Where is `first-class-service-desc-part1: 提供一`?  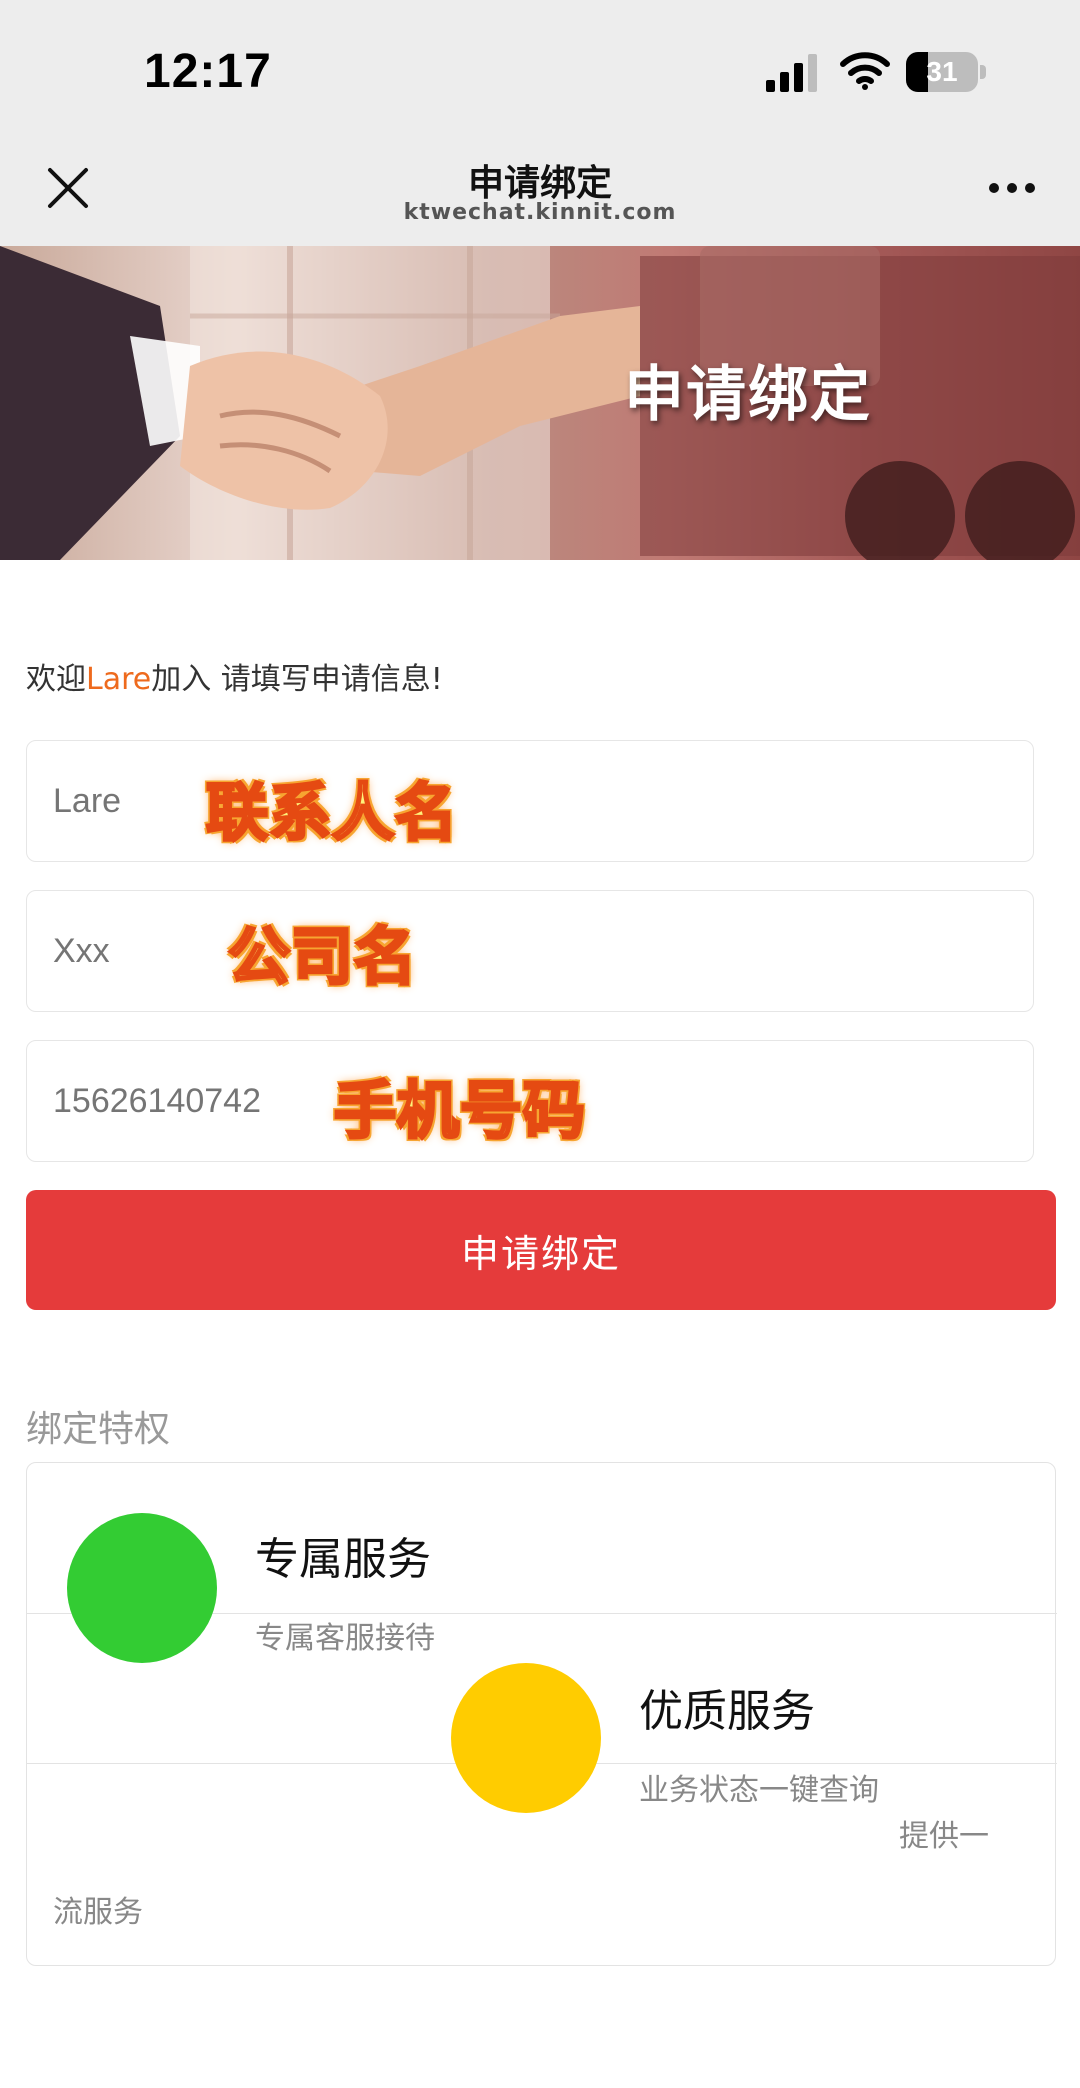
first-class-service-desc-part1: 提供一 is located at coordinates (944, 1836).